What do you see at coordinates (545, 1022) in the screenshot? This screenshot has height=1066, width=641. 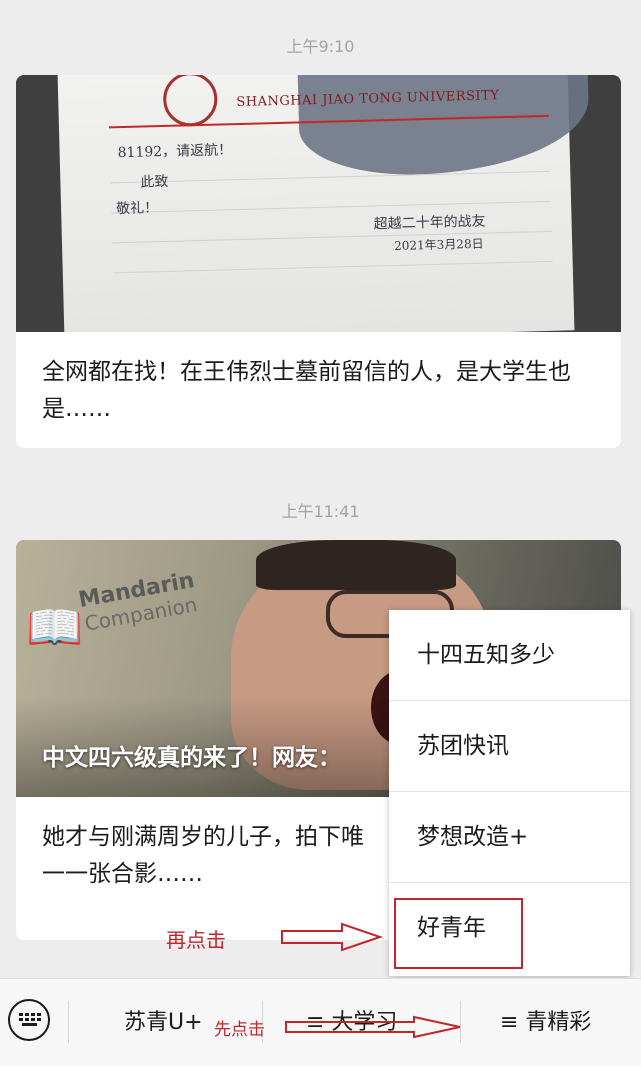 I see `menu-tab-qingjingcai: ≡ 青精彩` at bounding box center [545, 1022].